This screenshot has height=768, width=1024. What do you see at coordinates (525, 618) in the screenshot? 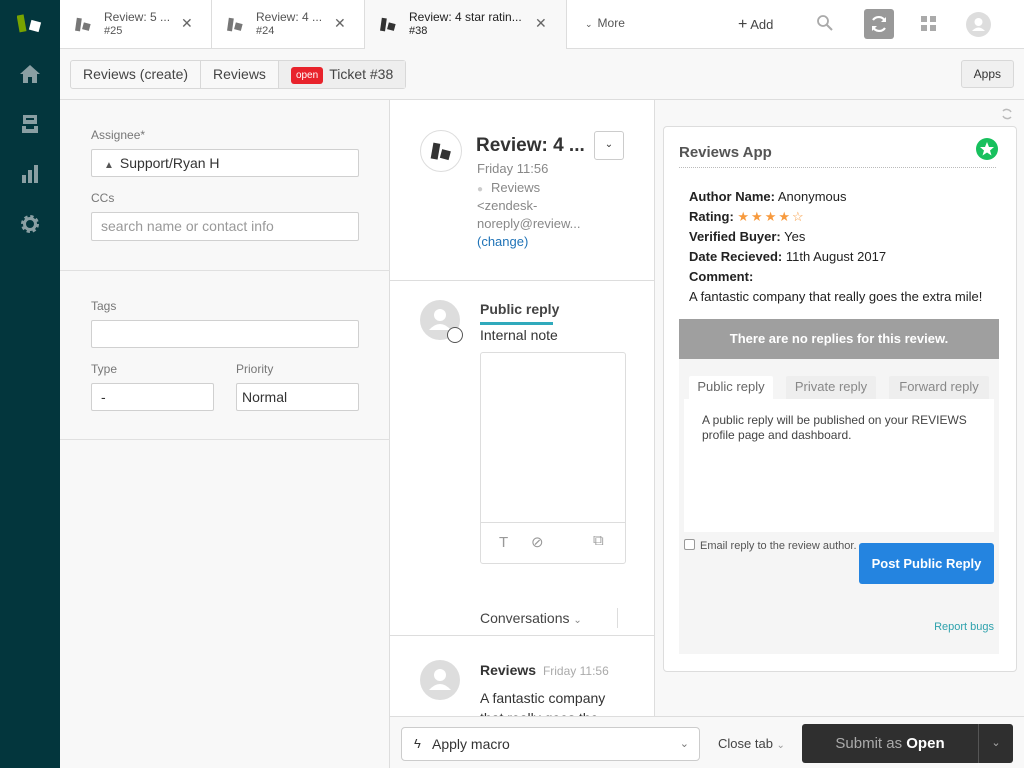
I see `conversations-label: Conversations` at bounding box center [525, 618].